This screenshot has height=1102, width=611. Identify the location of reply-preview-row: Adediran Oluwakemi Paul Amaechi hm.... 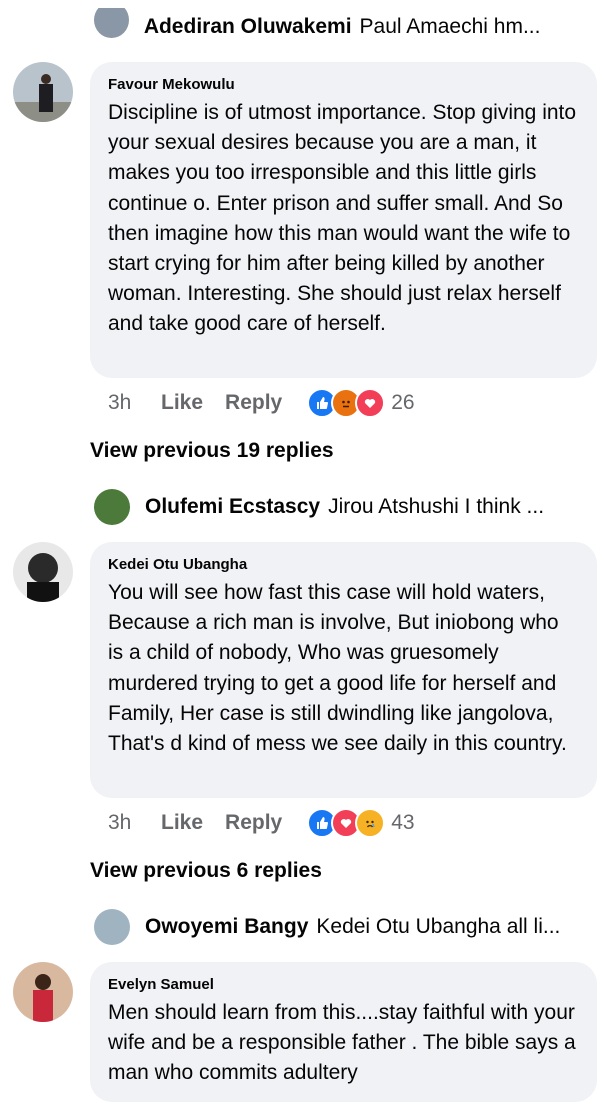
(352, 27).